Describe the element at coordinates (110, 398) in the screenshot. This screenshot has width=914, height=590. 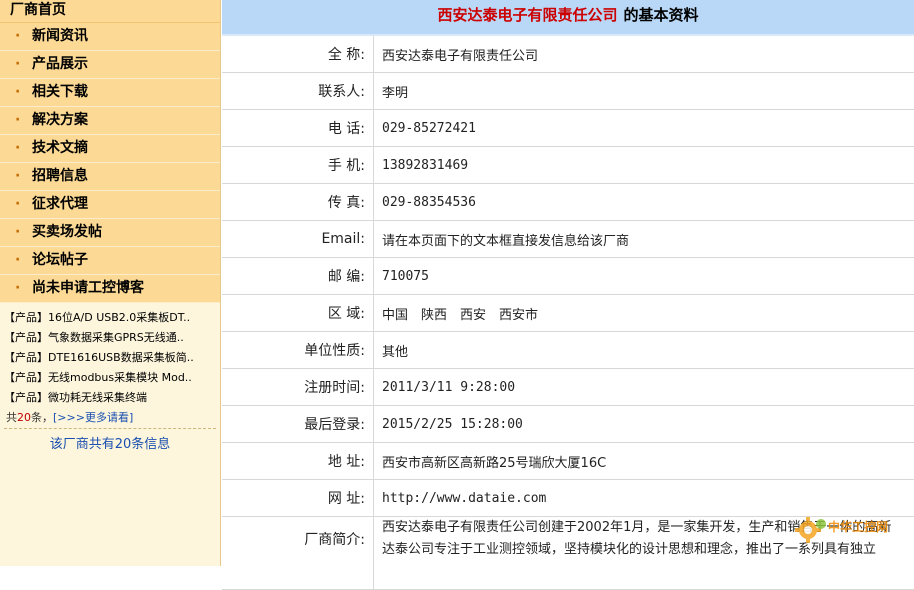
I see `product-link-5: 【产品】微功耗无线采集终端` at that location.